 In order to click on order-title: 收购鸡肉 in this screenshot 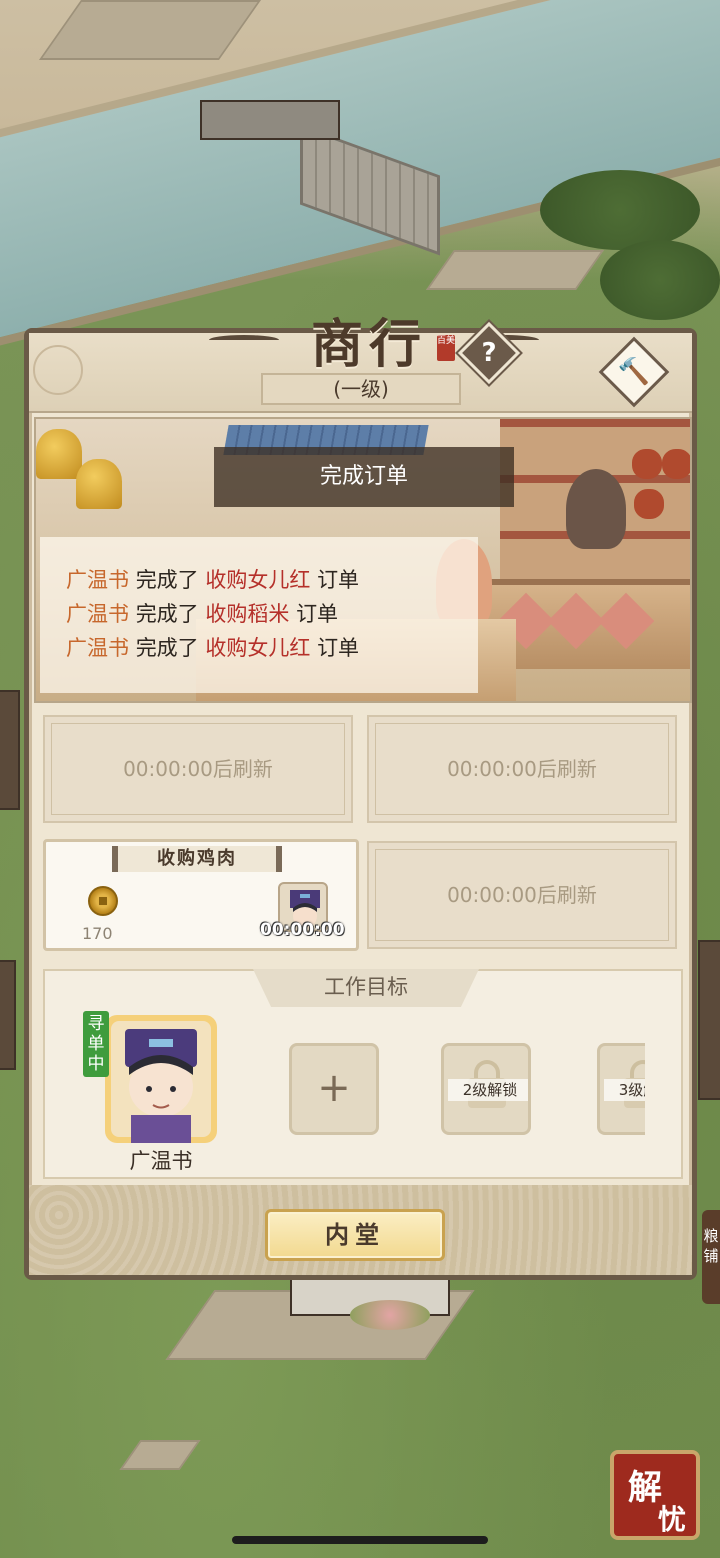, I will do `click(197, 859)`.